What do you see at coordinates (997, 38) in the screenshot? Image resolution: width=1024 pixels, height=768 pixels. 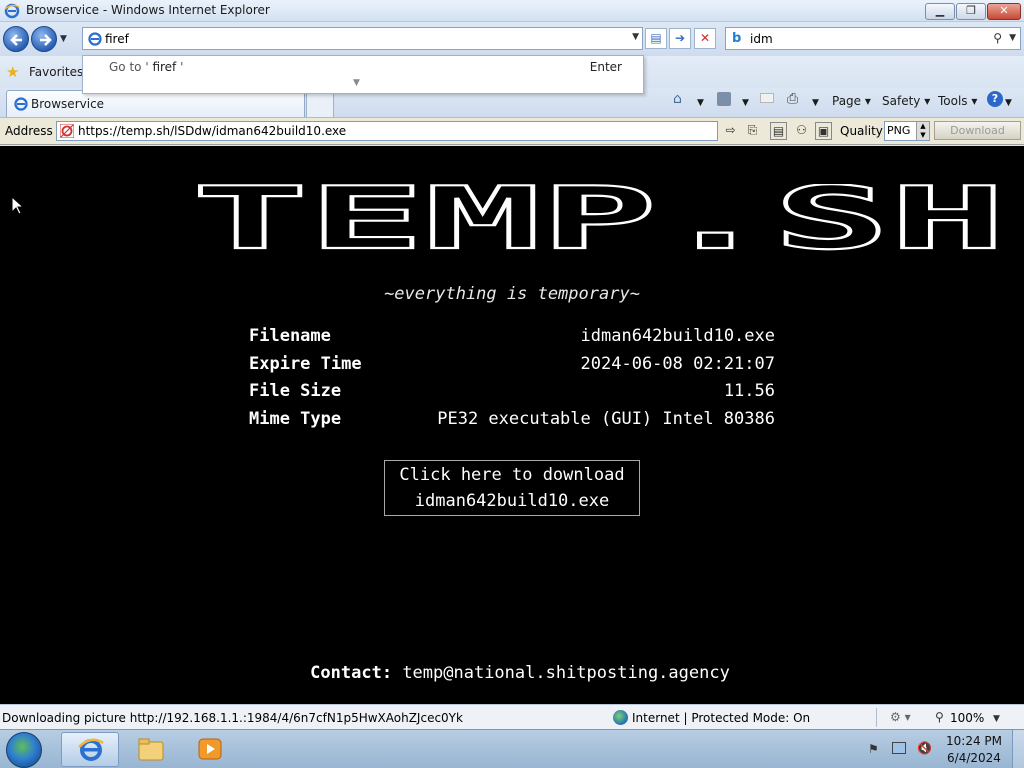 I see `search-icon: ⚲` at bounding box center [997, 38].